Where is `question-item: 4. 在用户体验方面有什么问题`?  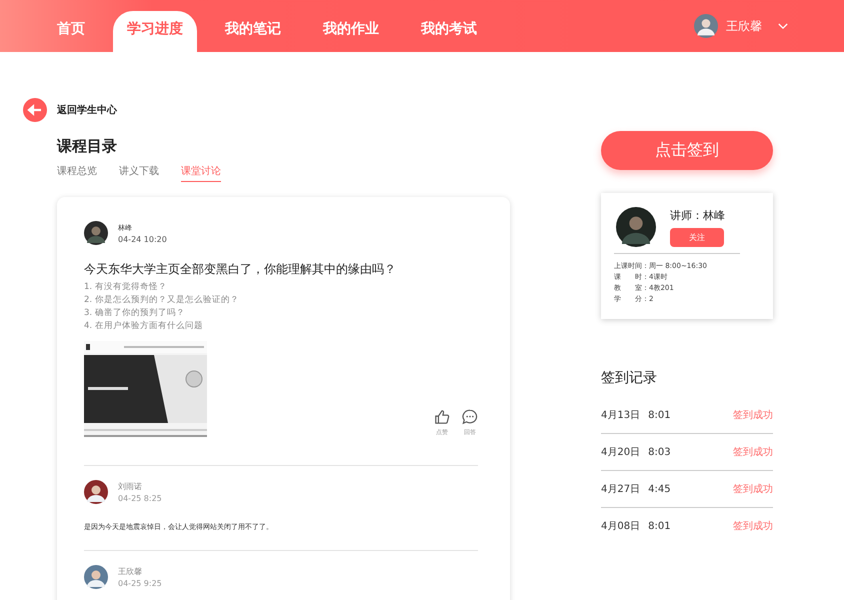 question-item: 4. 在用户体验方面有什么问题 is located at coordinates (144, 326).